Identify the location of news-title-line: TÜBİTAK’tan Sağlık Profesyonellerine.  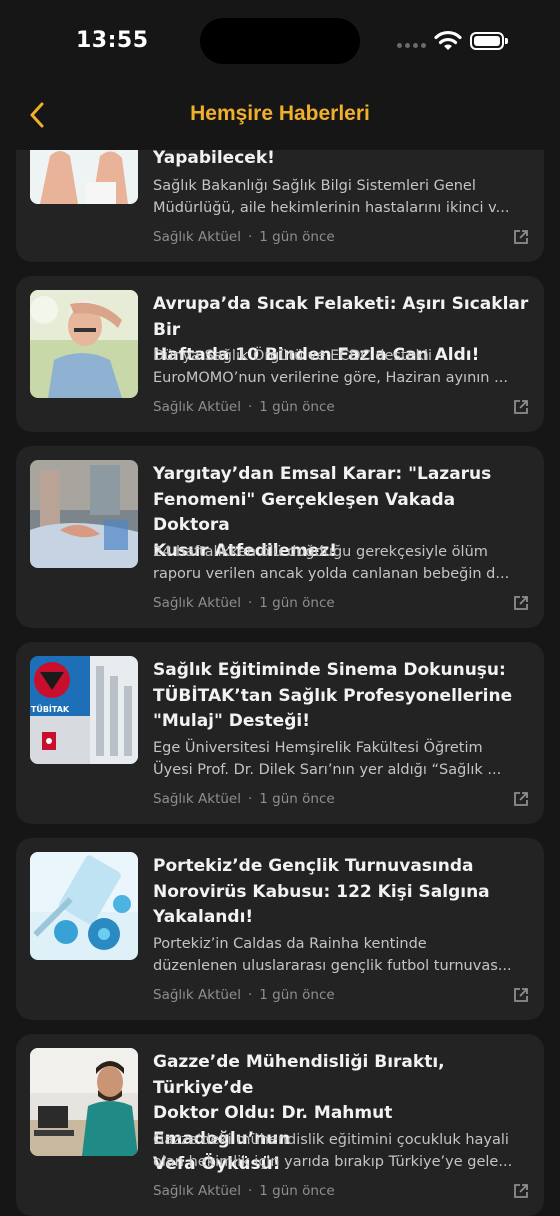
(333, 695).